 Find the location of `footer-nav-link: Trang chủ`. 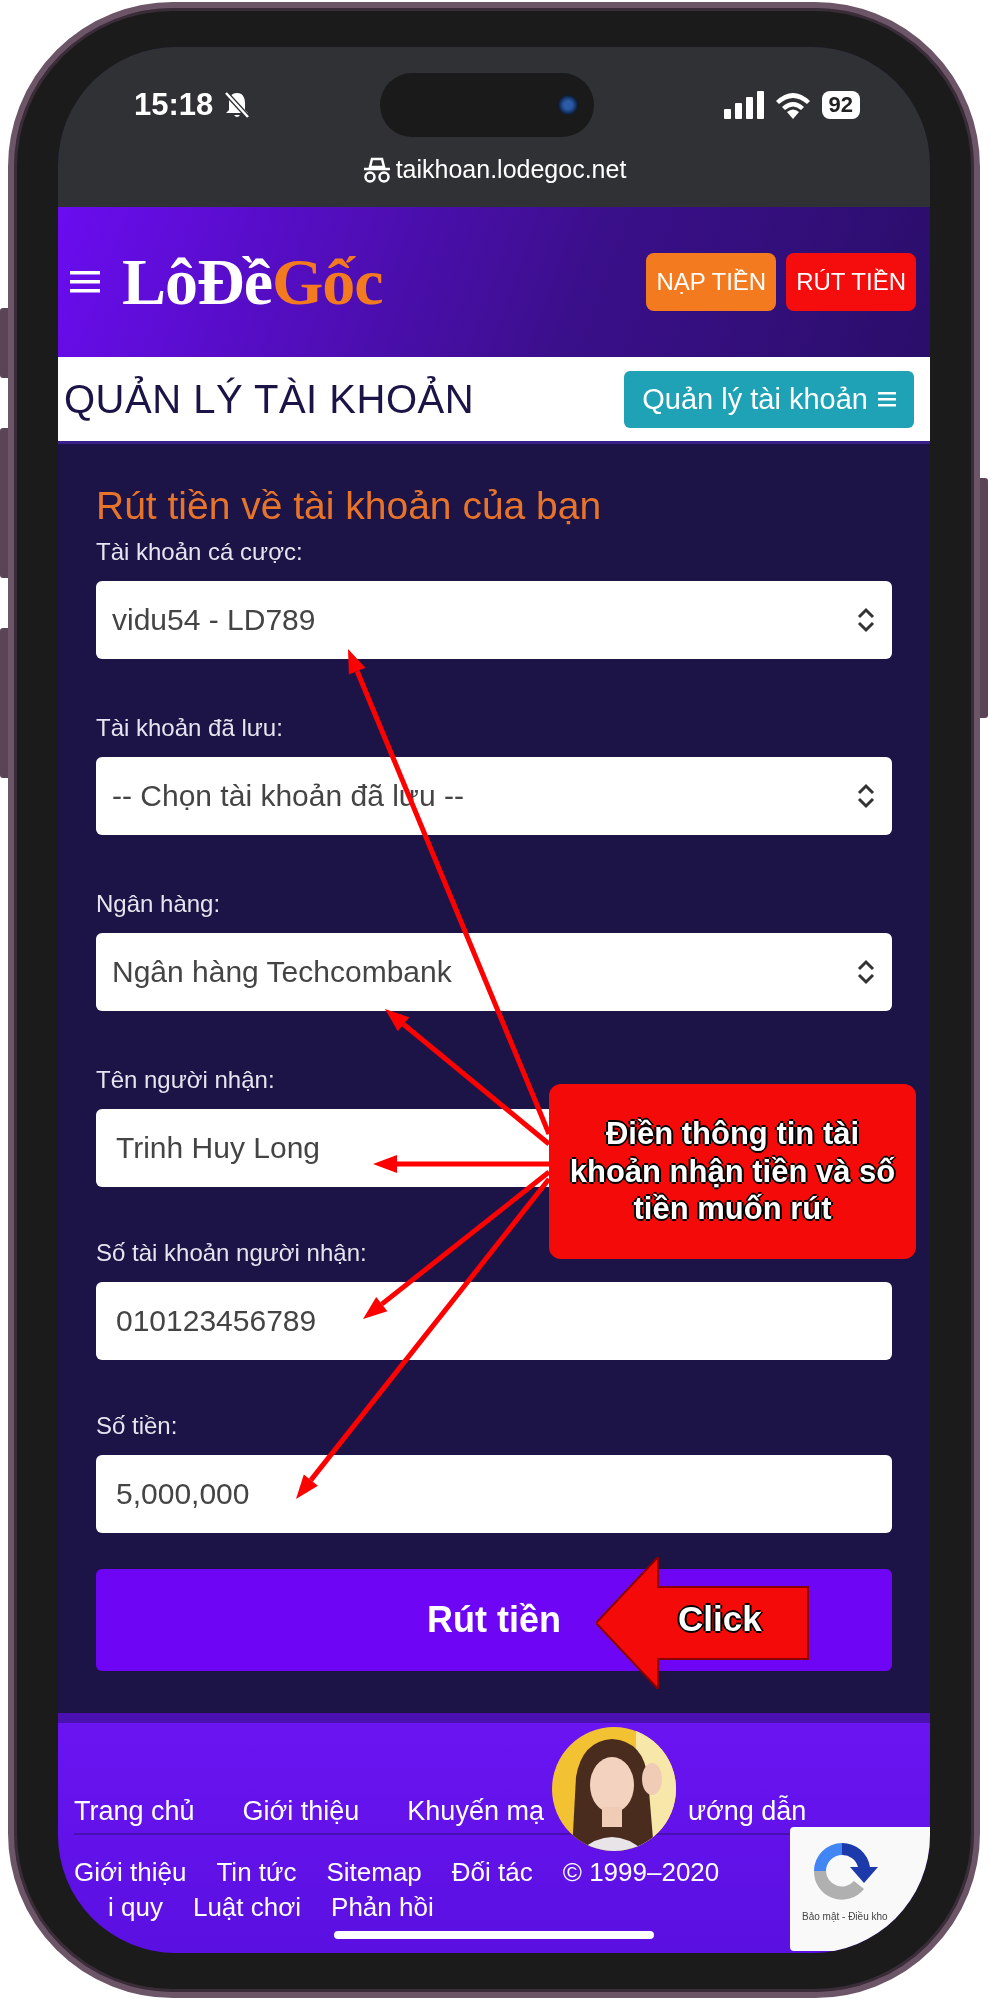

footer-nav-link: Trang chủ is located at coordinates (134, 1811).